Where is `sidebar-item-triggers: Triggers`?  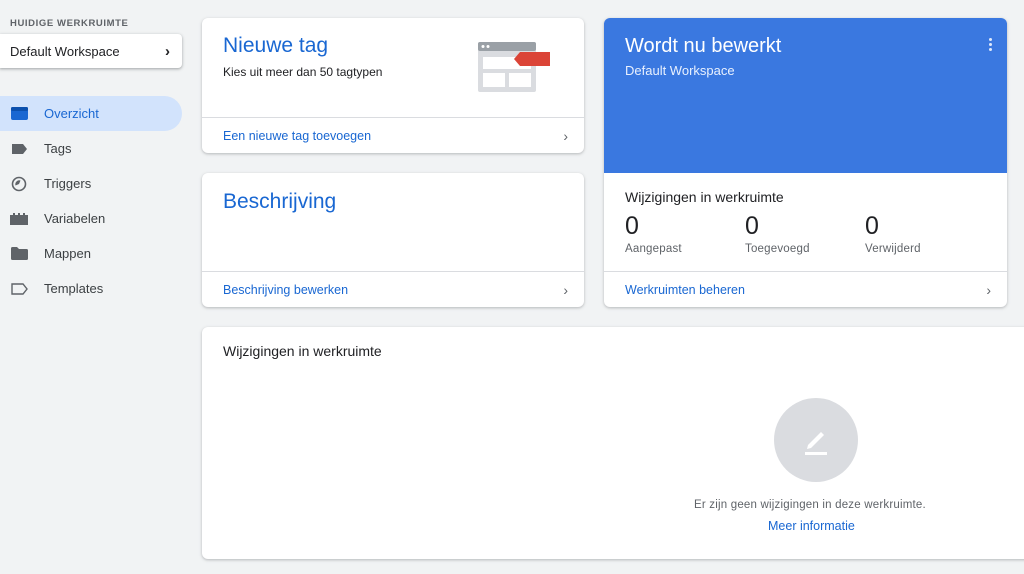 sidebar-item-triggers: Triggers is located at coordinates (91, 183).